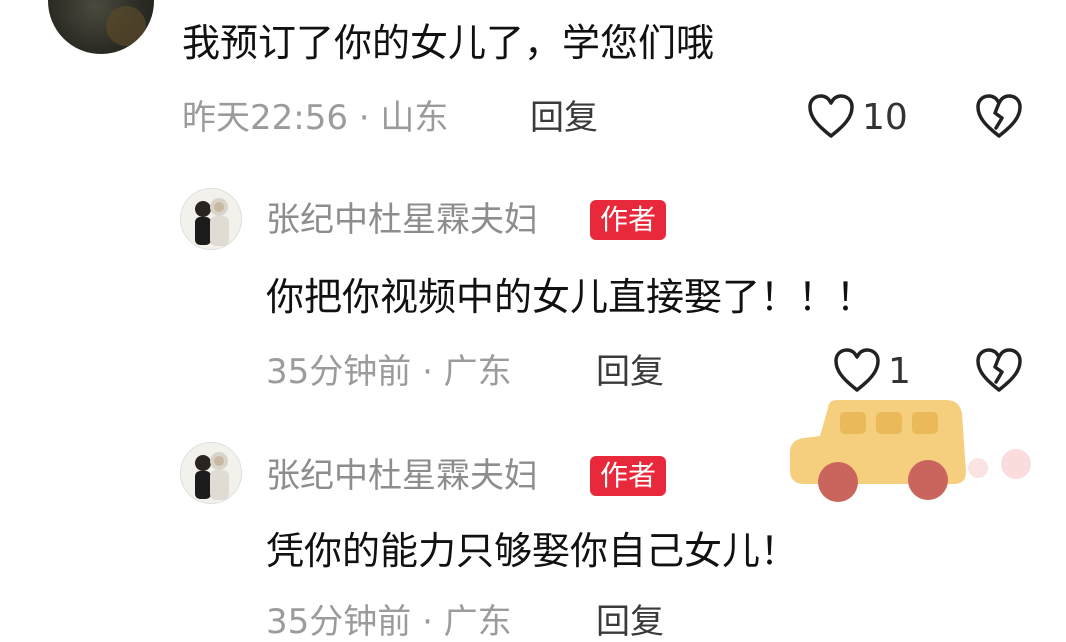 Image resolution: width=1066 pixels, height=642 pixels. What do you see at coordinates (532, 551) in the screenshot?
I see `comment-text: 凭你的能力只够娶你自己女儿！` at bounding box center [532, 551].